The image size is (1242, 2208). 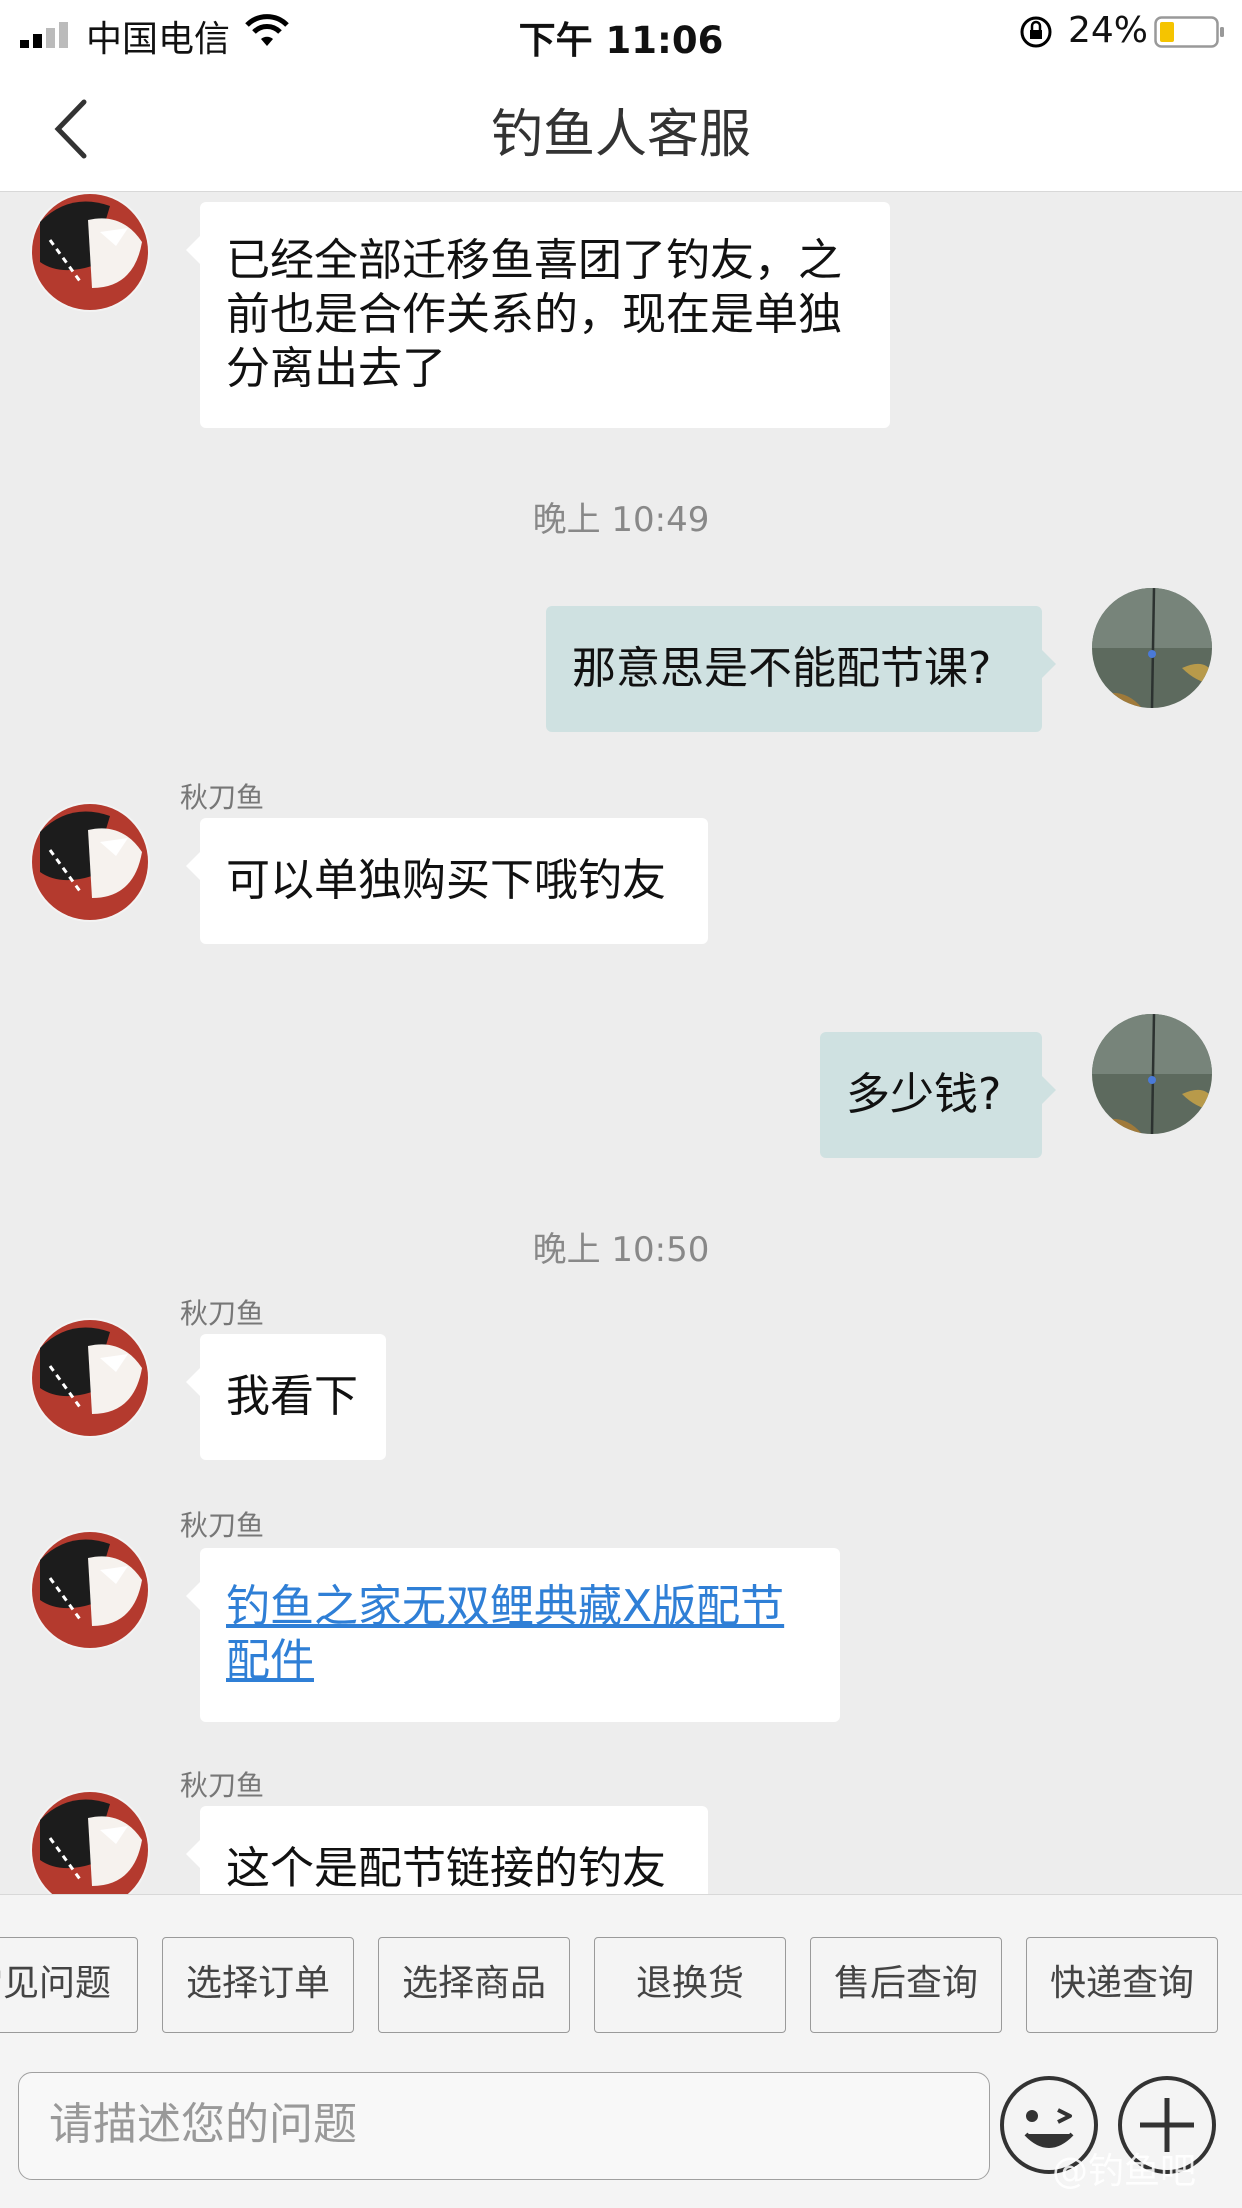 What do you see at coordinates (1036, 32) in the screenshot?
I see `orientation-lock-icon` at bounding box center [1036, 32].